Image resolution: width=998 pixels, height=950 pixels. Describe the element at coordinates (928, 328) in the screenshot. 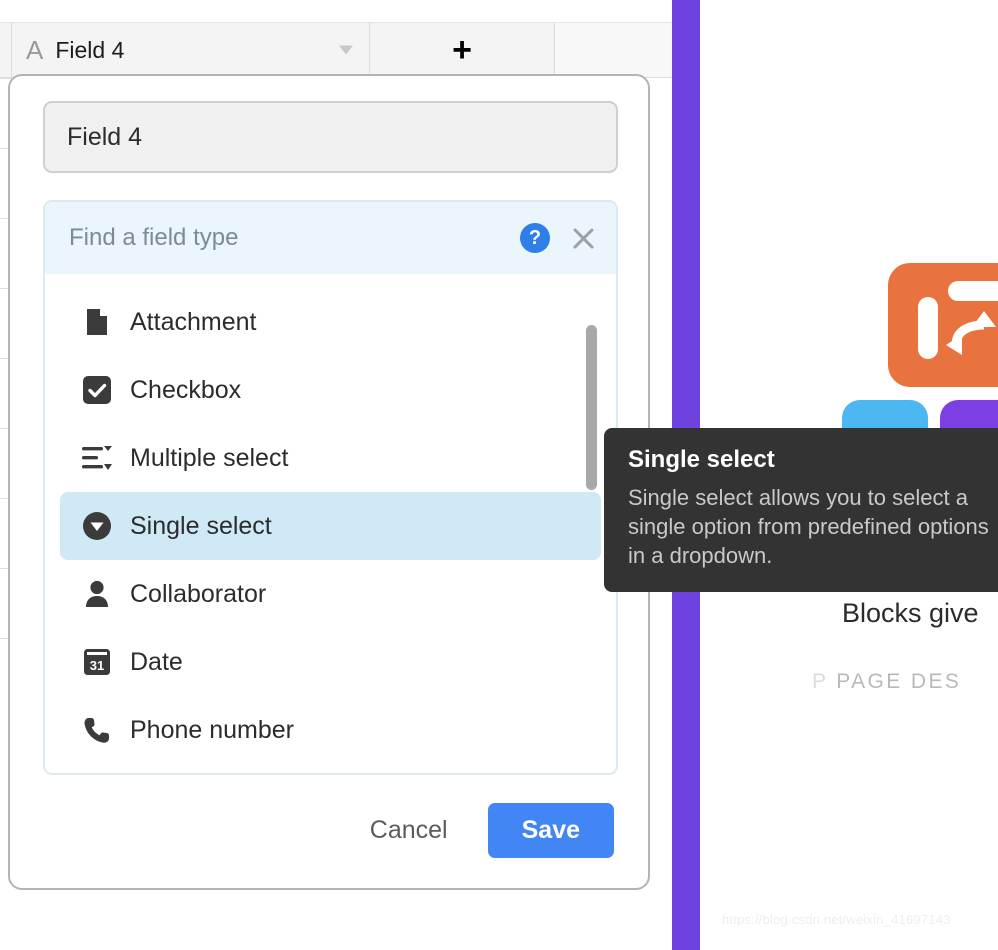

I see `blocks-icon-bar-vertical` at that location.